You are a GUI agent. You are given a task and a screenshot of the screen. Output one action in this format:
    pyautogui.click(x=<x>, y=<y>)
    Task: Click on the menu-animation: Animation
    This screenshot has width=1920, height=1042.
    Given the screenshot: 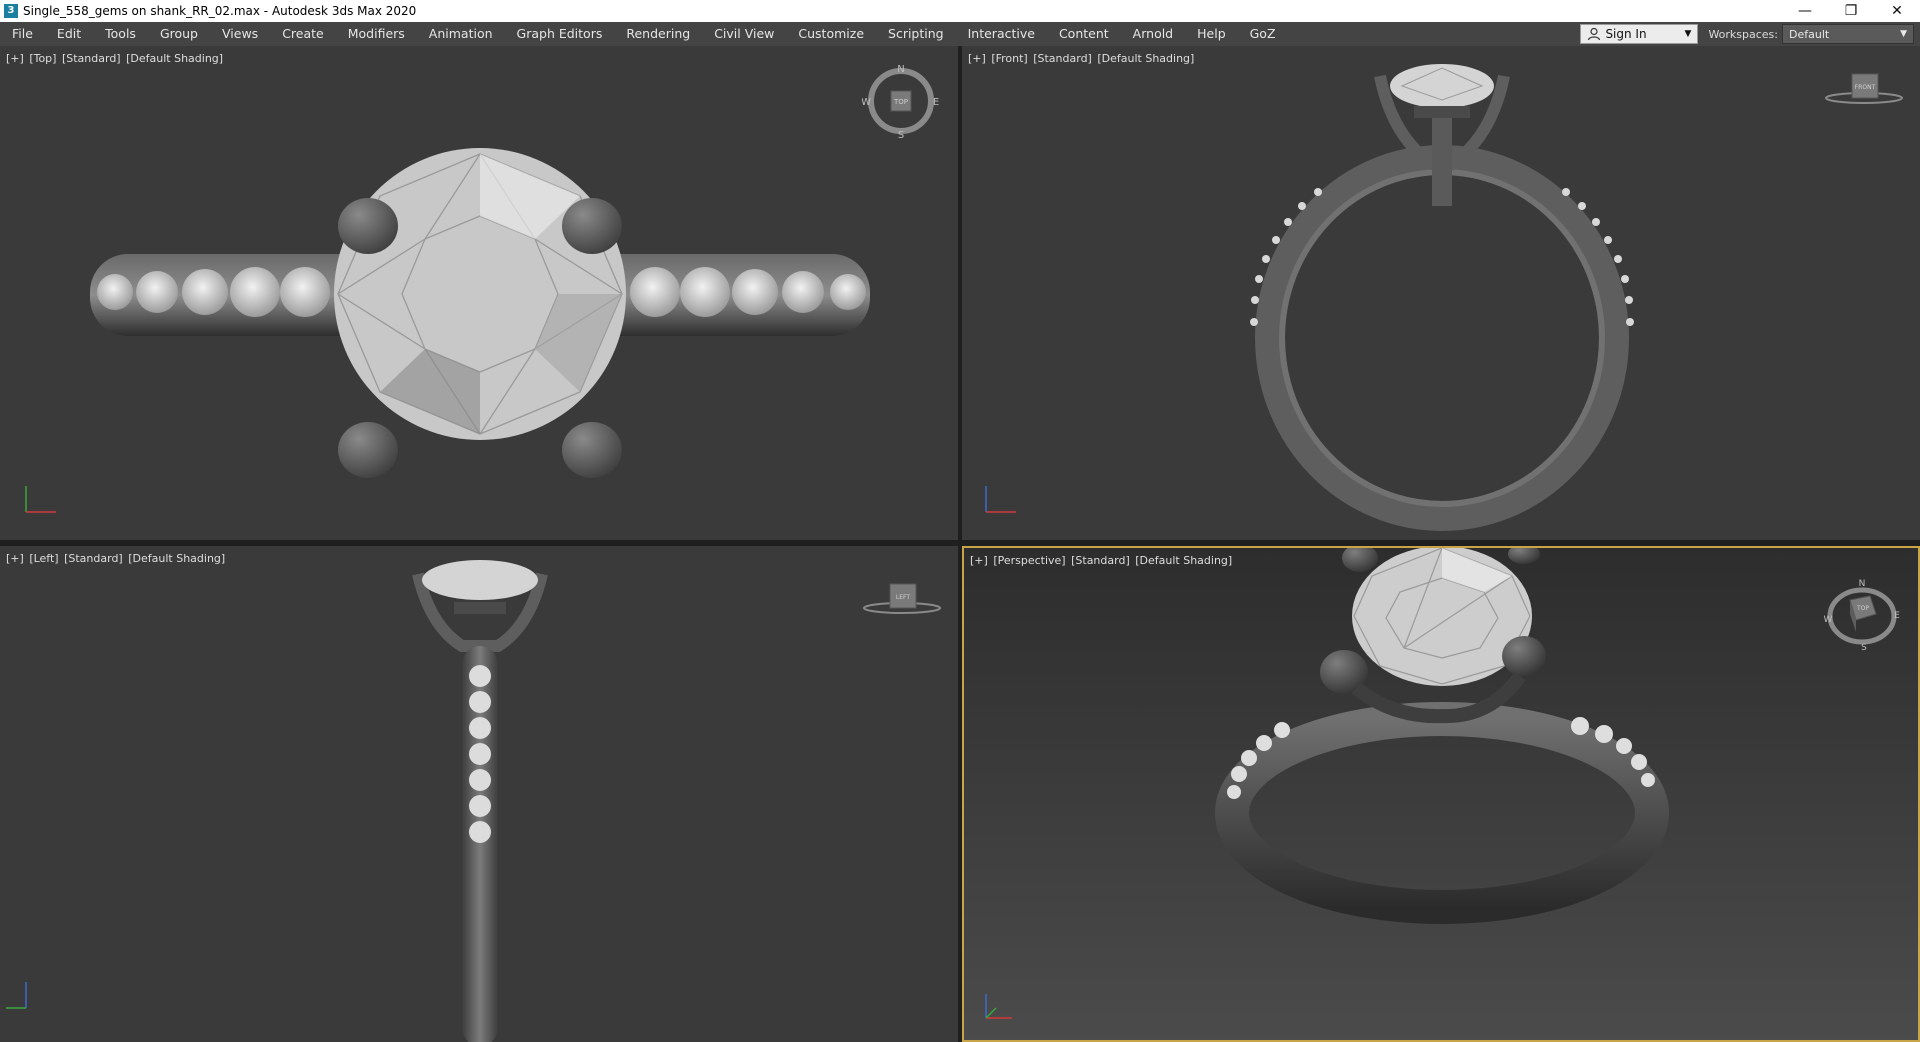 What is the action you would take?
    pyautogui.click(x=461, y=34)
    